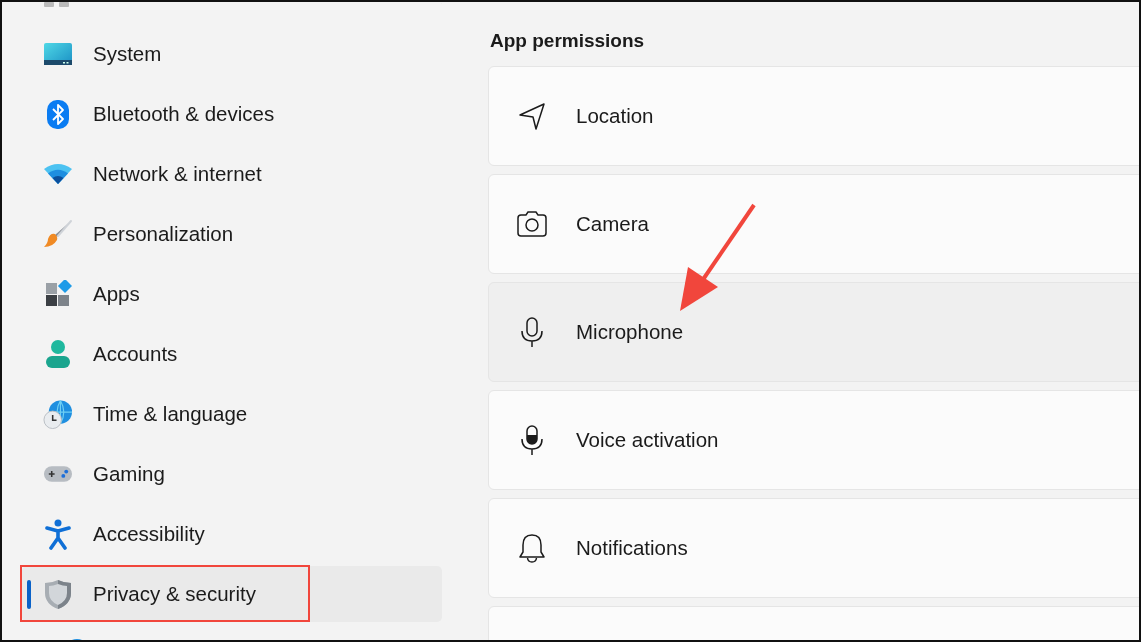 The width and height of the screenshot is (1141, 642). Describe the element at coordinates (58, 474) in the screenshot. I see `gamepad-icon` at that location.